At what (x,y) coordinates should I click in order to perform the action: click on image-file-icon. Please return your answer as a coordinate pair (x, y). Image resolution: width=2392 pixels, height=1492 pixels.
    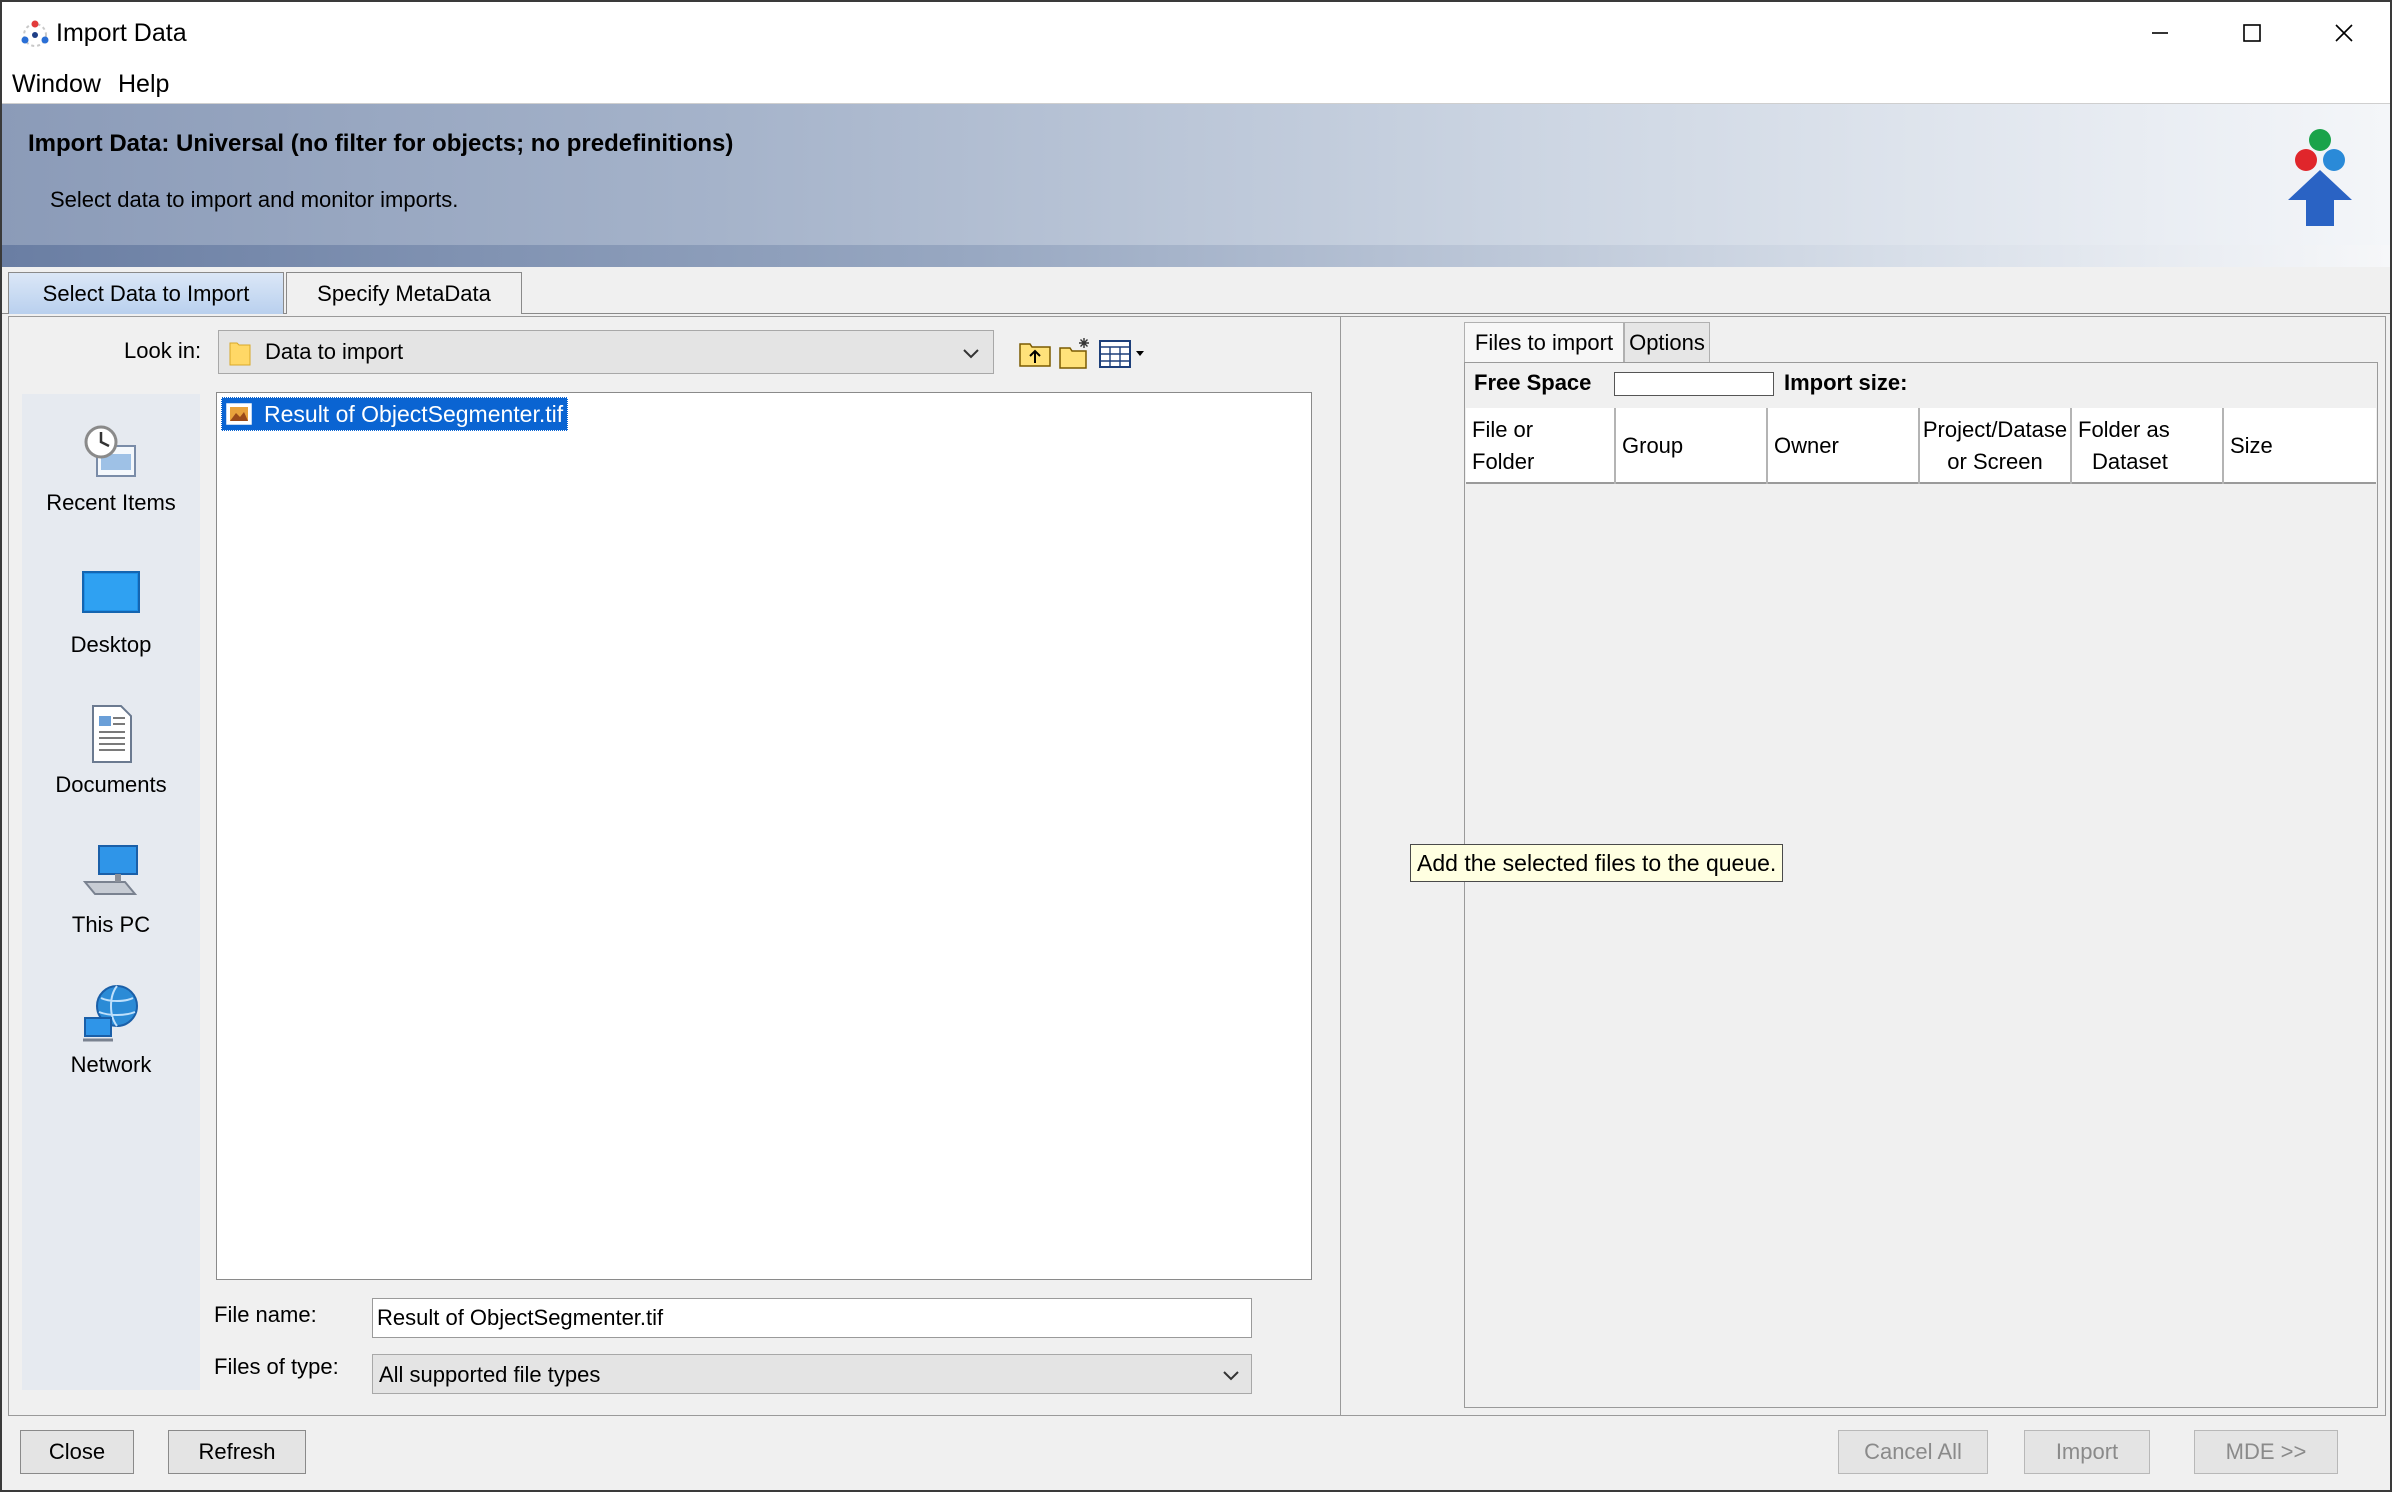
    Looking at the image, I should click on (239, 414).